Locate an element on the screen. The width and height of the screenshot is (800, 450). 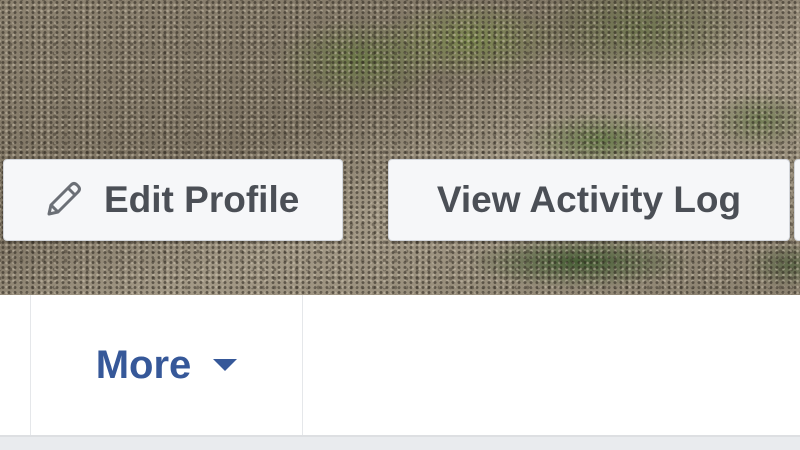
edit-profile-button: Edit Profile is located at coordinates (173, 200).